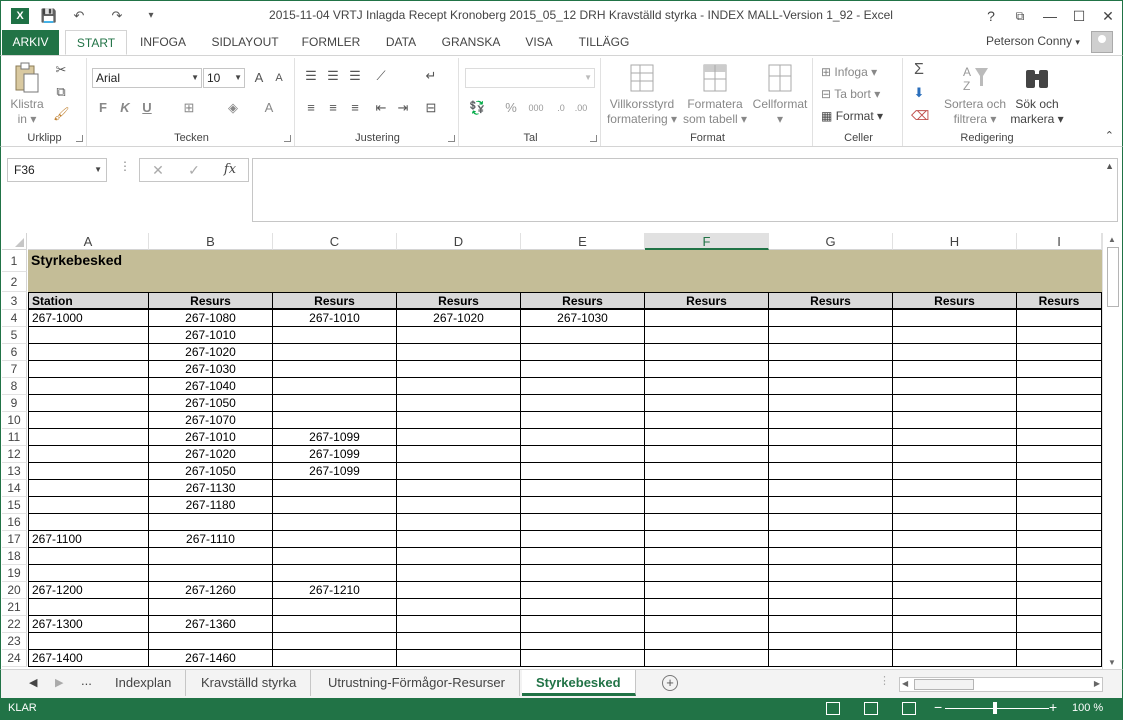  What do you see at coordinates (583, 539) in the screenshot?
I see `cell-e17` at bounding box center [583, 539].